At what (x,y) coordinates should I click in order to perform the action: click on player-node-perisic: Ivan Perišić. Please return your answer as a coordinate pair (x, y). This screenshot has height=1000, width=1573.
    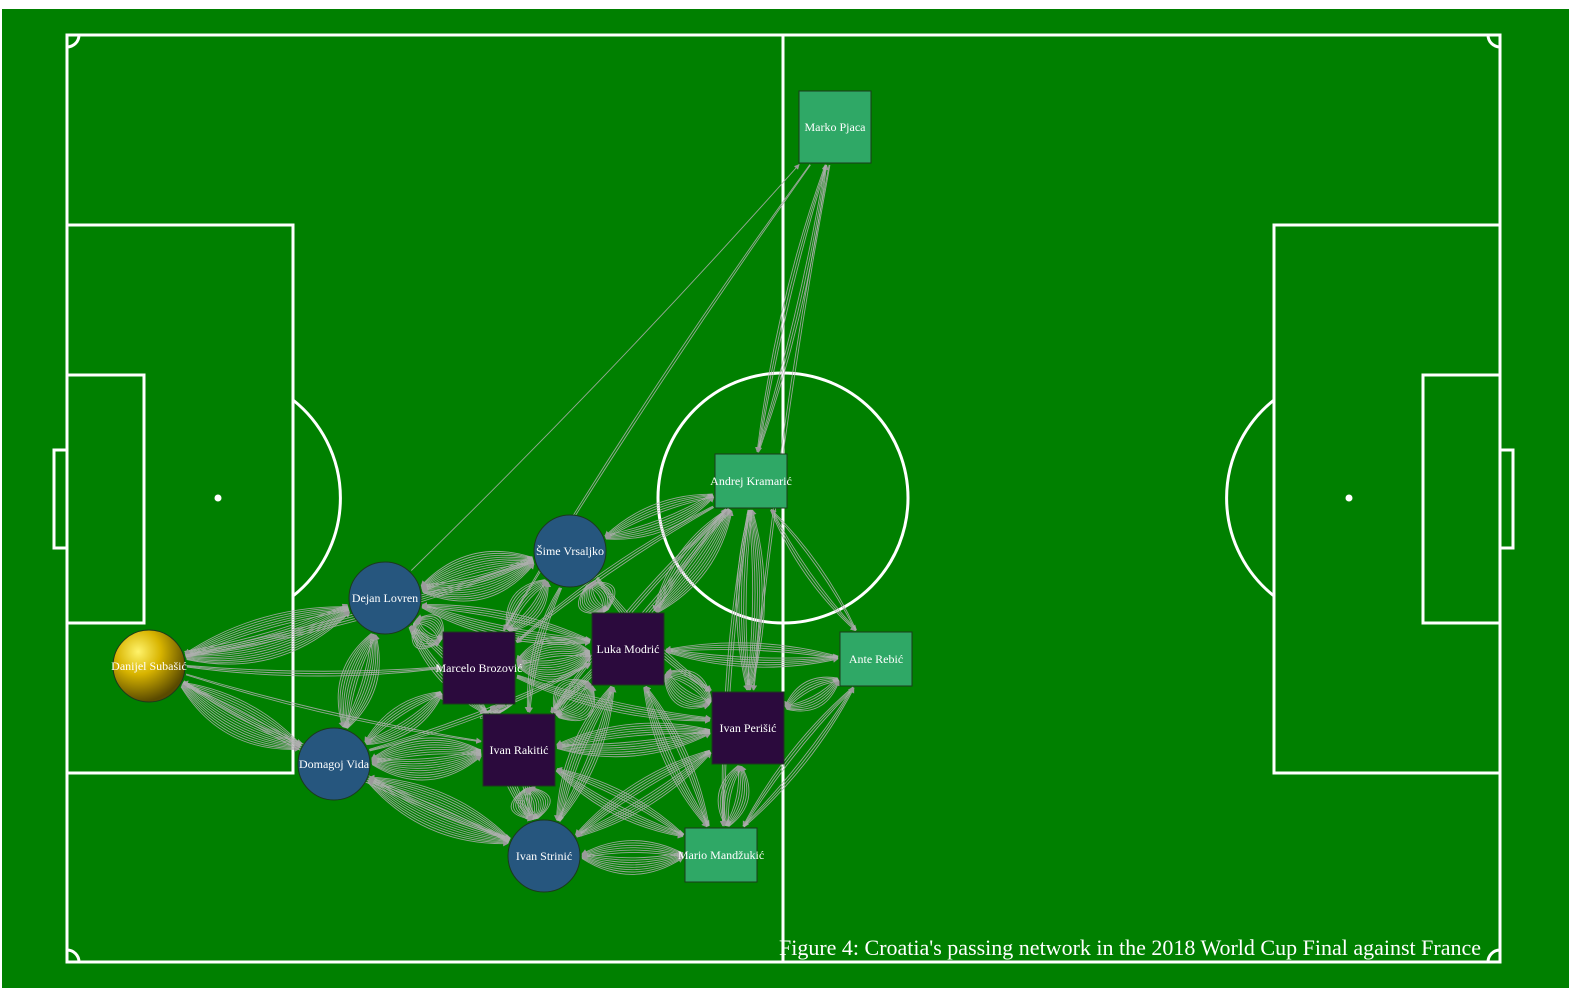
    Looking at the image, I should click on (748, 728).